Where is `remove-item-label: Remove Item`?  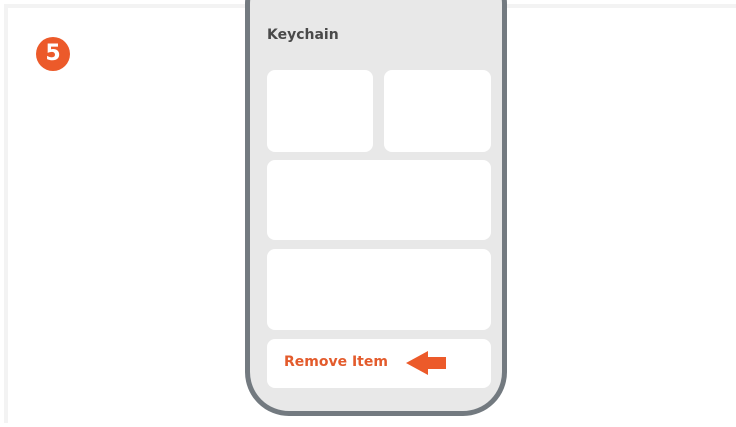
remove-item-label: Remove Item is located at coordinates (336, 362).